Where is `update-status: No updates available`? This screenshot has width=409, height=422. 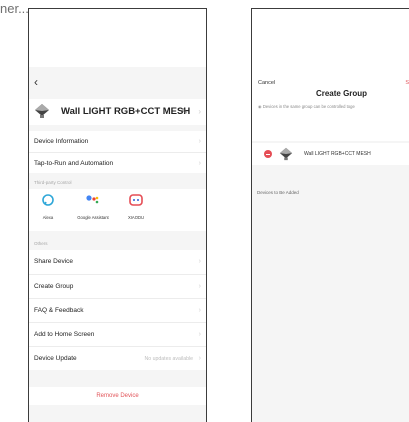 update-status: No updates available is located at coordinates (168, 359).